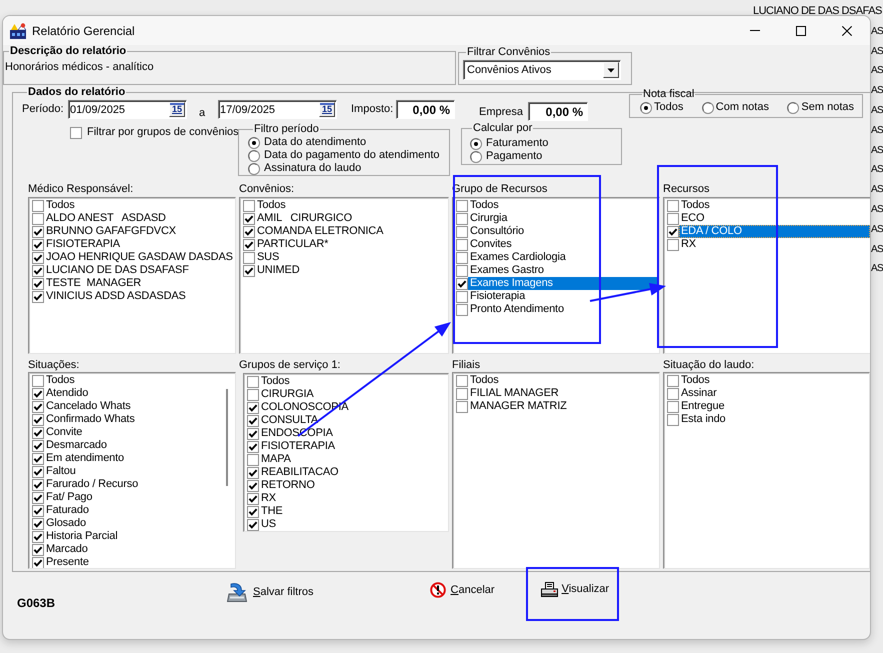  I want to click on list-item: THE, so click(272, 511).